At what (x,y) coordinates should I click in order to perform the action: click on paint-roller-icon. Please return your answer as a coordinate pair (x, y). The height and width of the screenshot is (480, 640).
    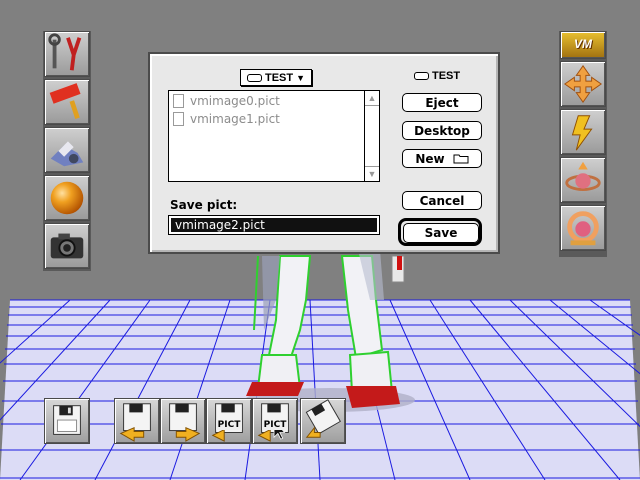
    Looking at the image, I should click on (65, 101).